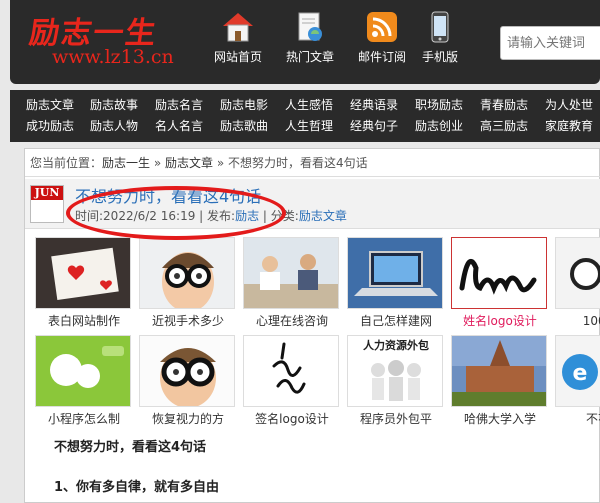  What do you see at coordinates (244, 125) in the screenshot?
I see `menu-item: 励志歌曲` at bounding box center [244, 125].